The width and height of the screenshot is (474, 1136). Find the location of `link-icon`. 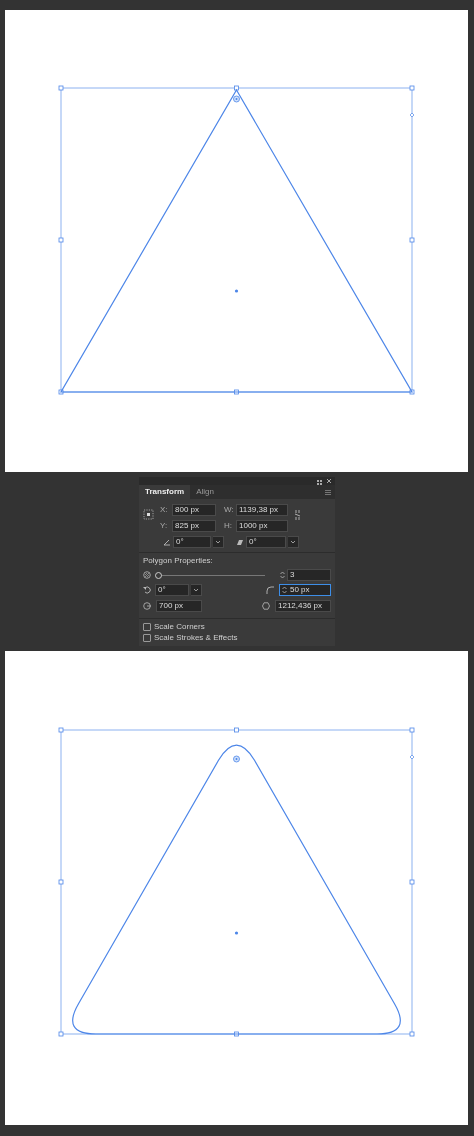

link-icon is located at coordinates (297, 515).